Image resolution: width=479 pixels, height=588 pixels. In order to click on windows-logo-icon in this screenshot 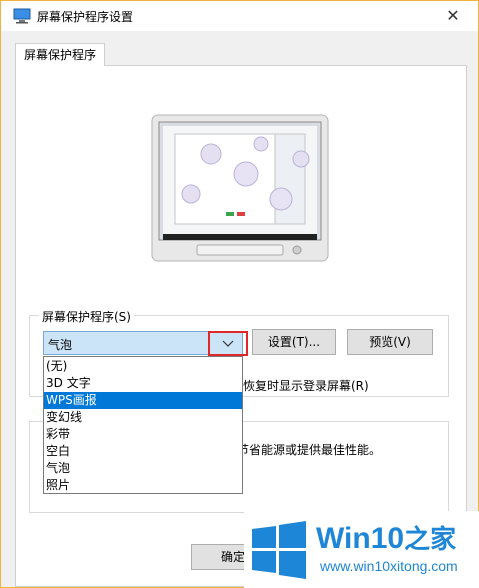, I will do `click(279, 550)`.